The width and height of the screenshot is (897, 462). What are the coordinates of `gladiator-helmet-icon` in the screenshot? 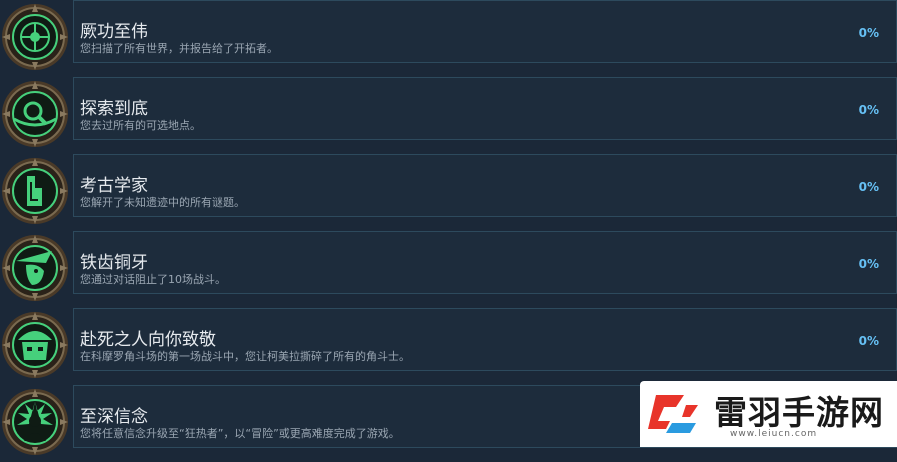 It's located at (35, 345).